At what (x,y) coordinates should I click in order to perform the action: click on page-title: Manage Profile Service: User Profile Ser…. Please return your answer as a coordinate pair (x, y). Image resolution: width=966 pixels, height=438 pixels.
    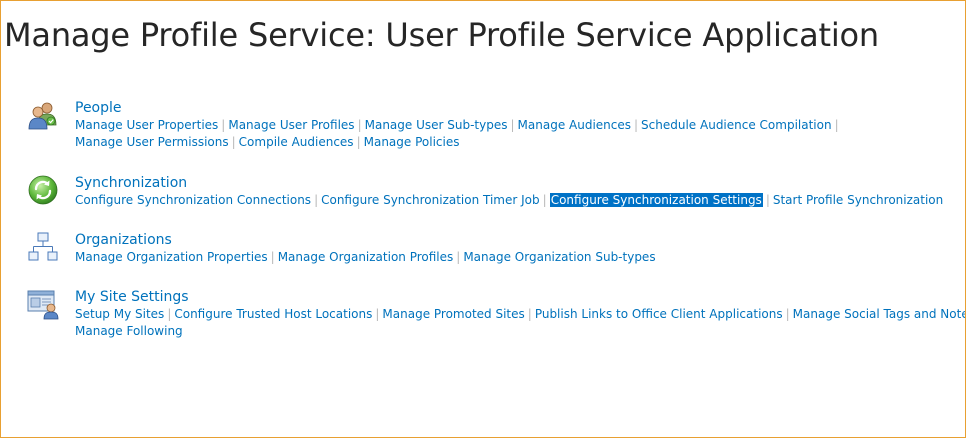
    Looking at the image, I should click on (441, 35).